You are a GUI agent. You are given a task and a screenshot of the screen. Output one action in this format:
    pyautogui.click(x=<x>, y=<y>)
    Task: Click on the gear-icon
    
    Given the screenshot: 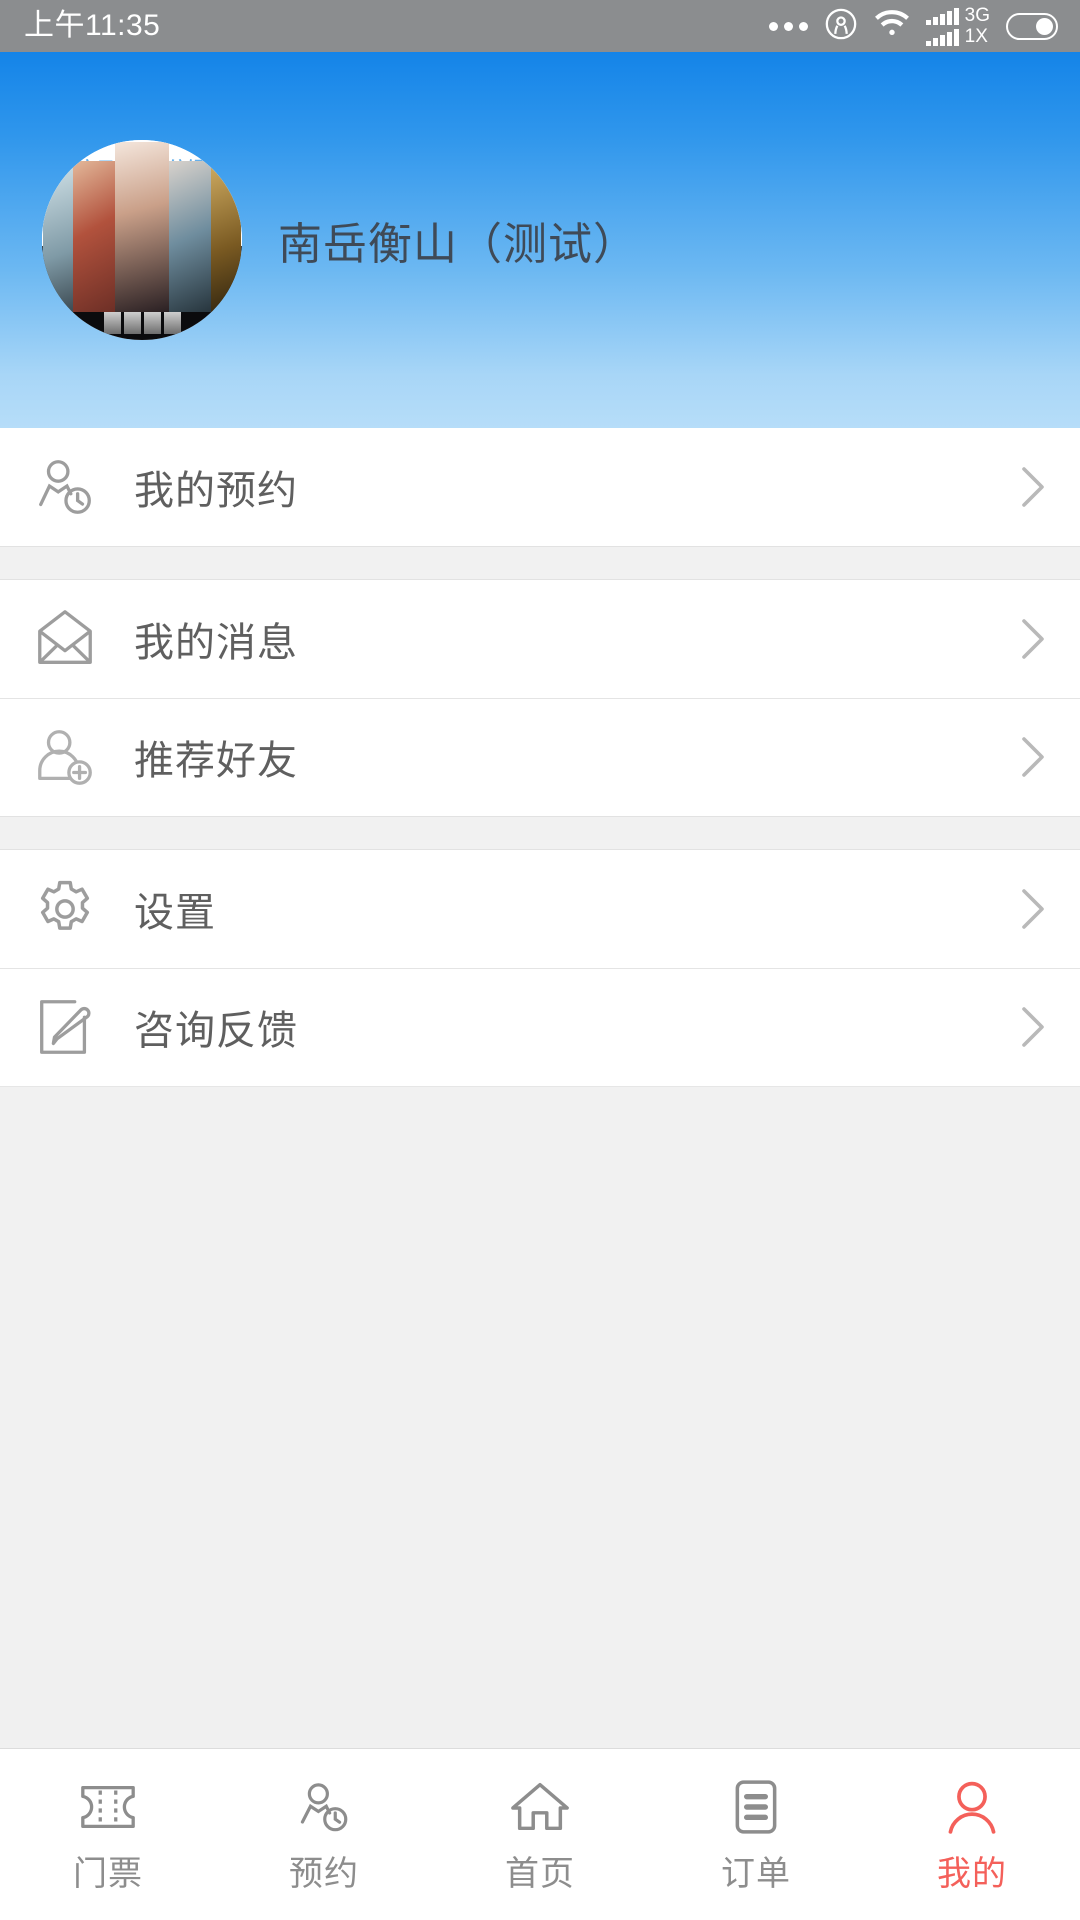 What is the action you would take?
    pyautogui.click(x=65, y=909)
    